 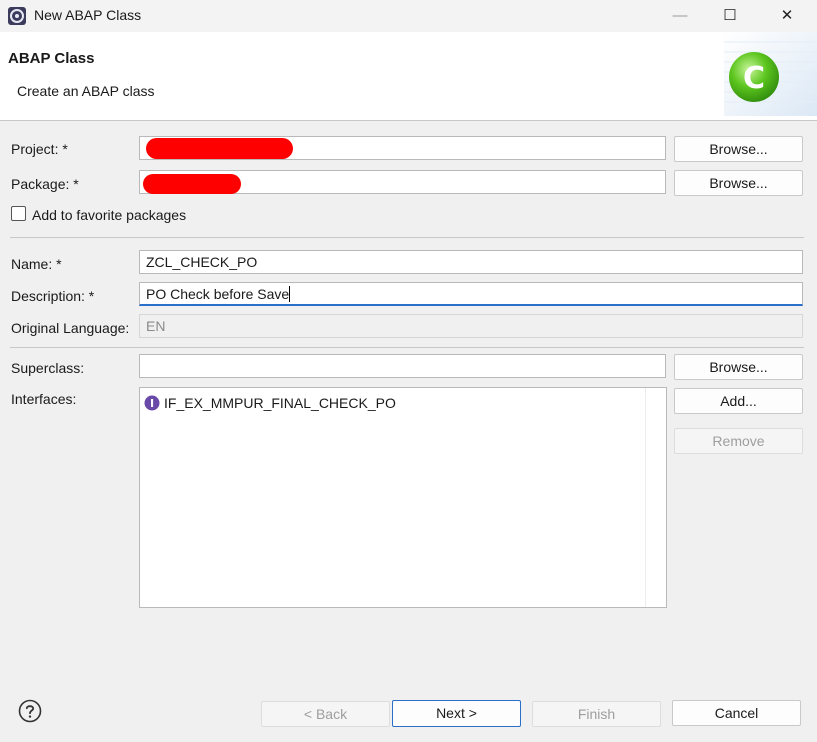 What do you see at coordinates (655, 497) in the screenshot?
I see `list-scrollbar` at bounding box center [655, 497].